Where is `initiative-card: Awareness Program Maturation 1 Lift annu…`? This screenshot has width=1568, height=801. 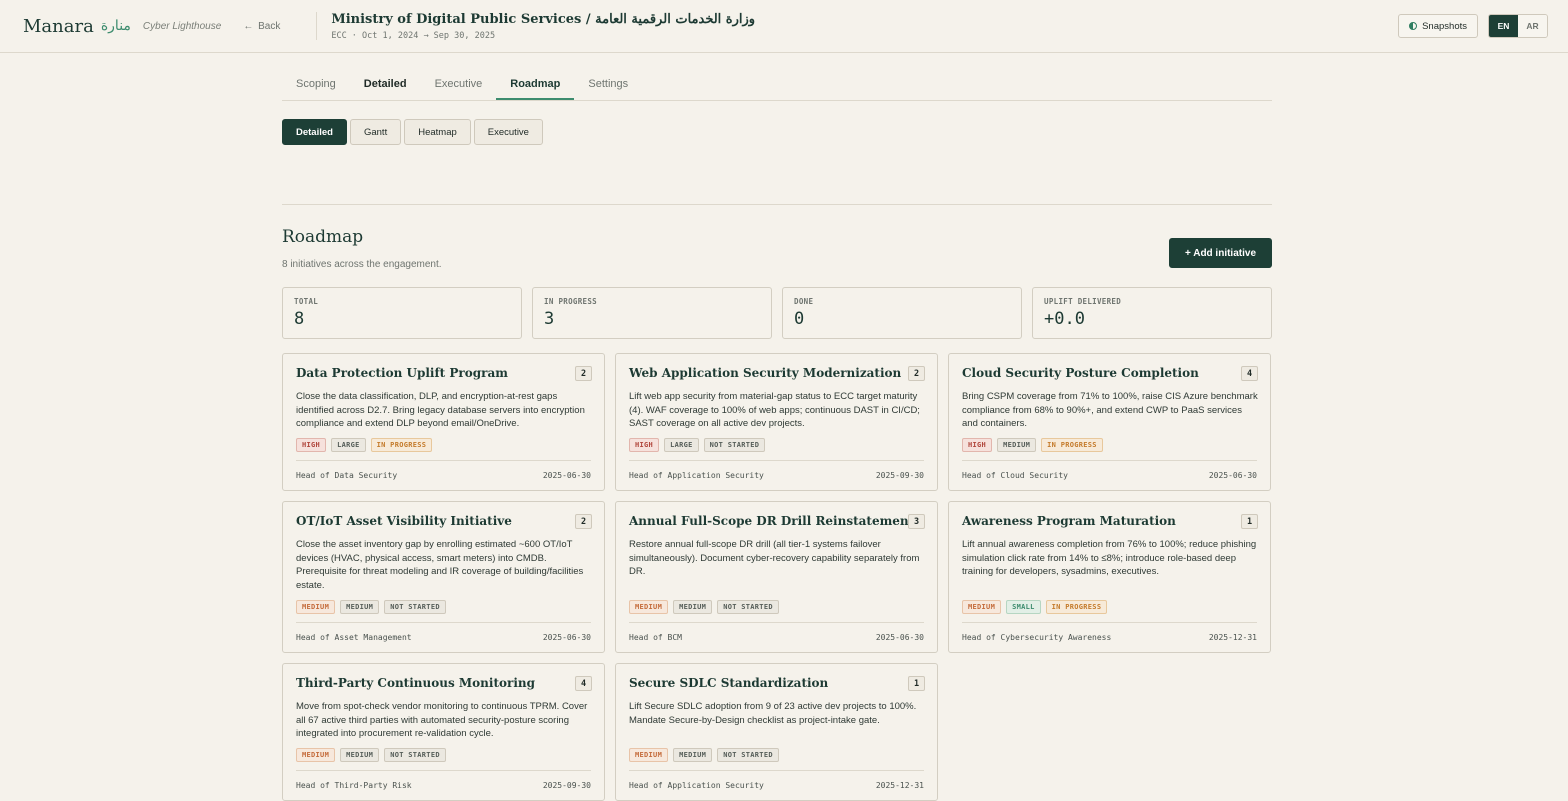
initiative-card: Awareness Program Maturation 1 Lift annu… is located at coordinates (1109, 577).